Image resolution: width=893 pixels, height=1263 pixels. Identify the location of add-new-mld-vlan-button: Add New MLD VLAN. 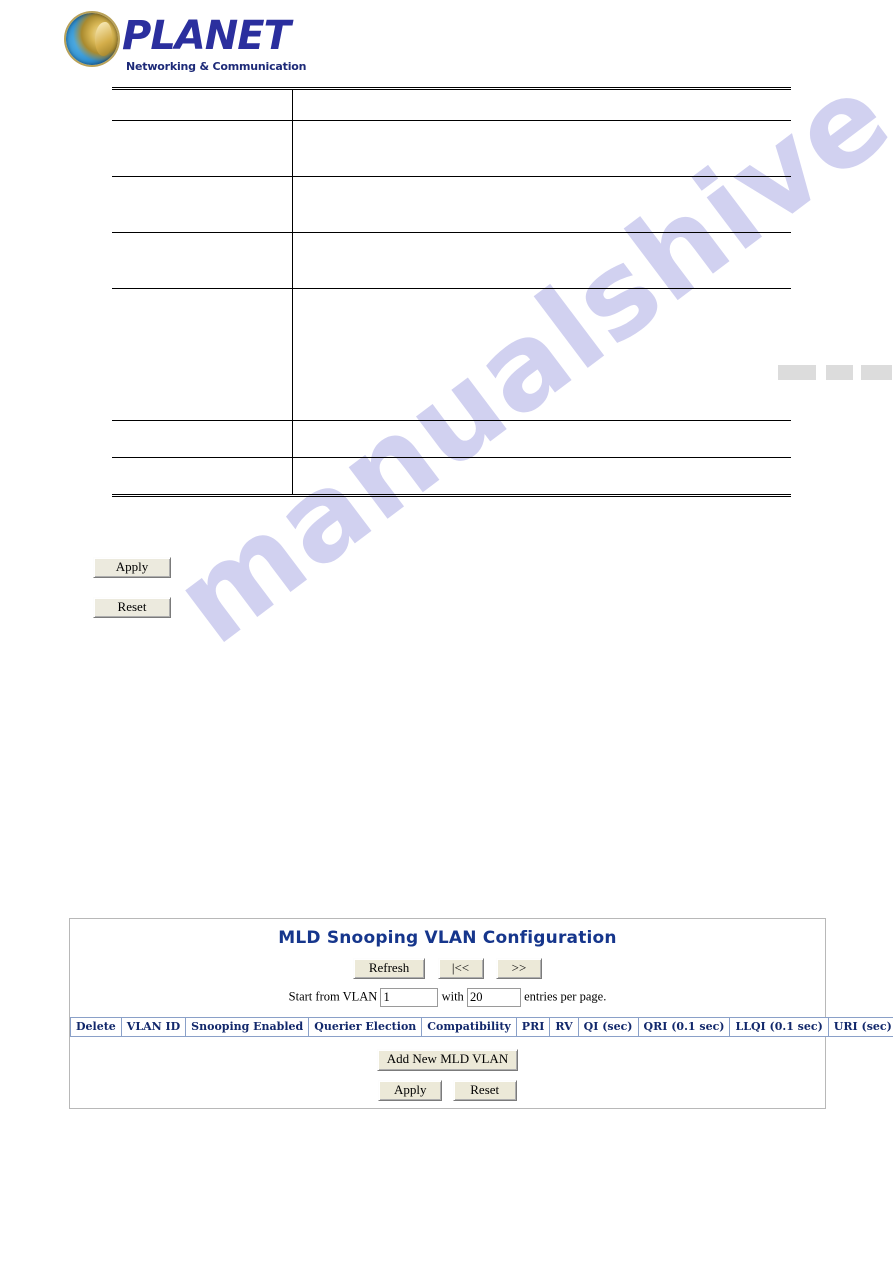
(447, 1060).